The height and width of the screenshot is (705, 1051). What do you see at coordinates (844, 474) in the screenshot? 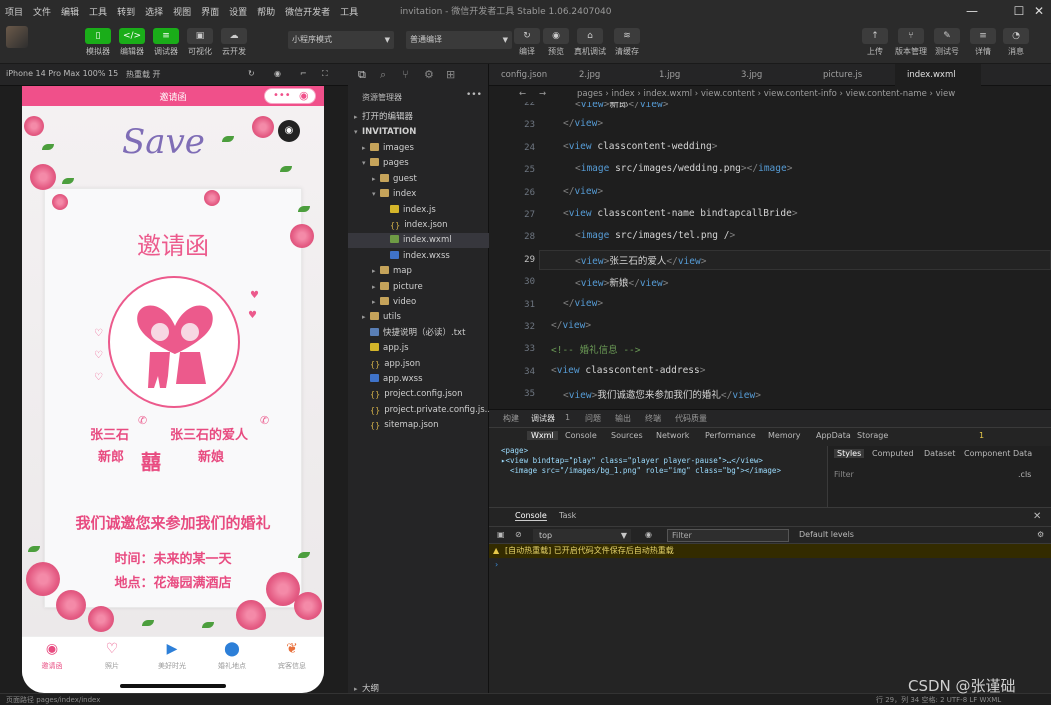
I see `styles-filter-input: Filter` at bounding box center [844, 474].